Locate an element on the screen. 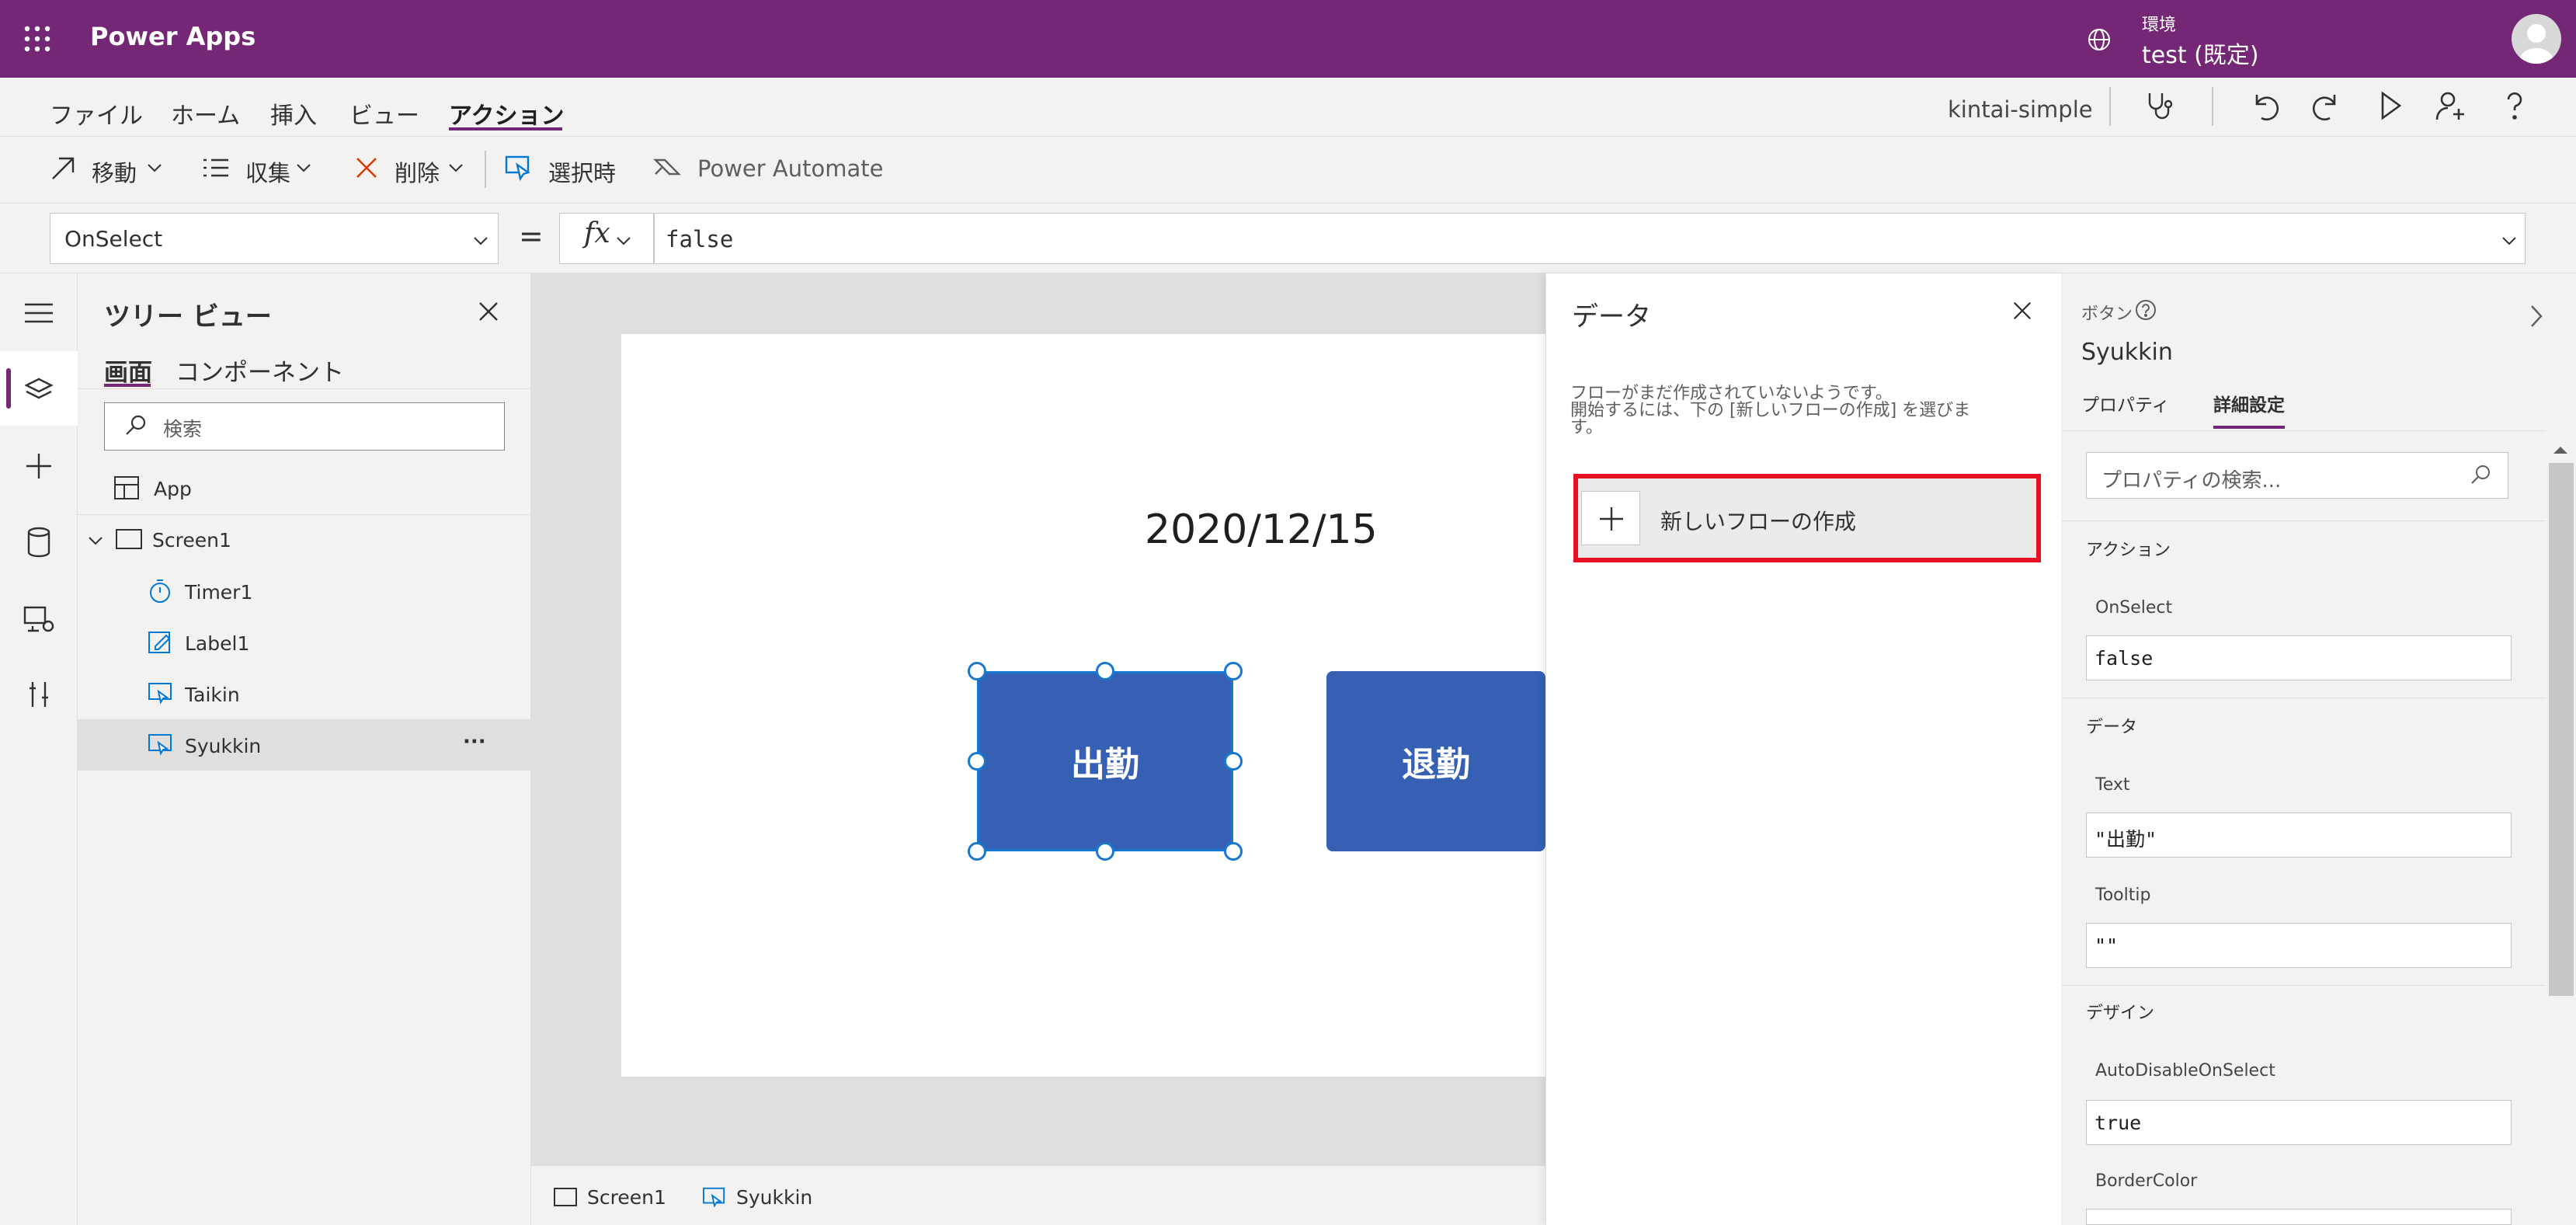 This screenshot has width=2576, height=1225. action-toolbar is located at coordinates (1288, 170).